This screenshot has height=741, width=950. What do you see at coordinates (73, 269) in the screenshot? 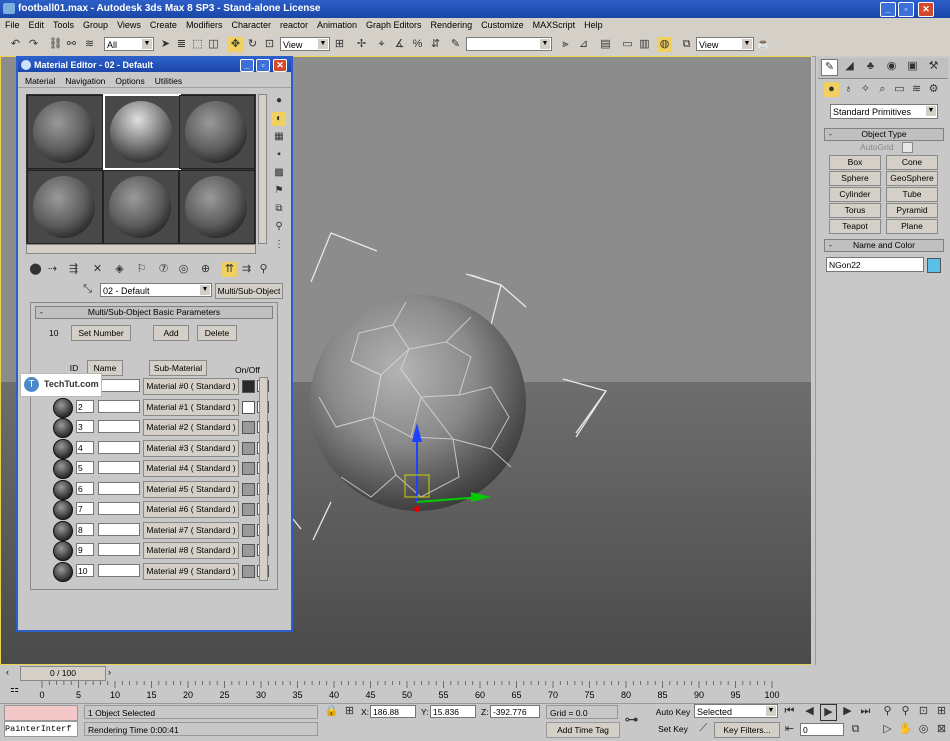
I see `assign-material-icon: ⇶` at bounding box center [73, 269].